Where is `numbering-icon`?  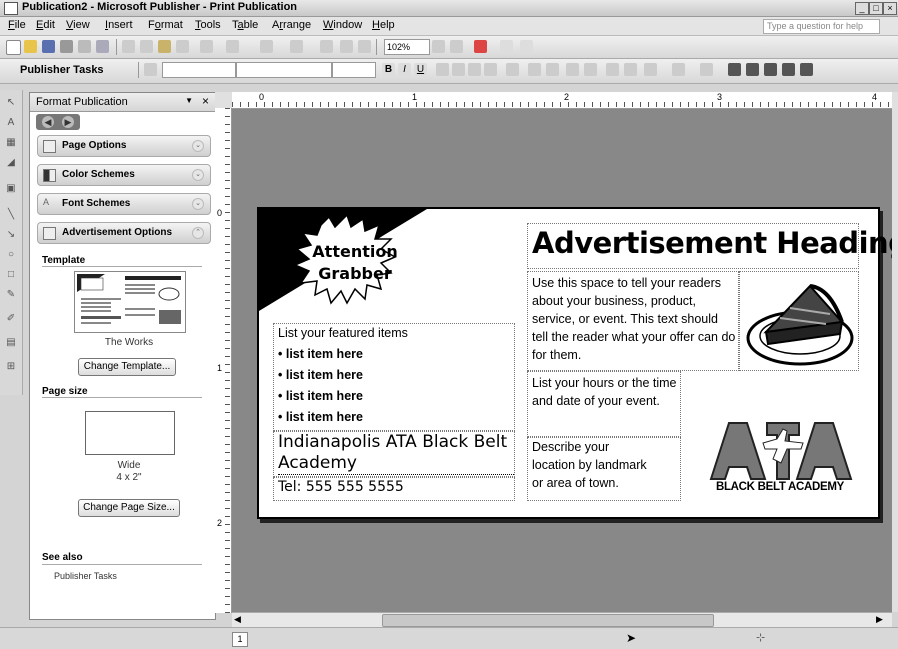
numbering-icon is located at coordinates (534, 69).